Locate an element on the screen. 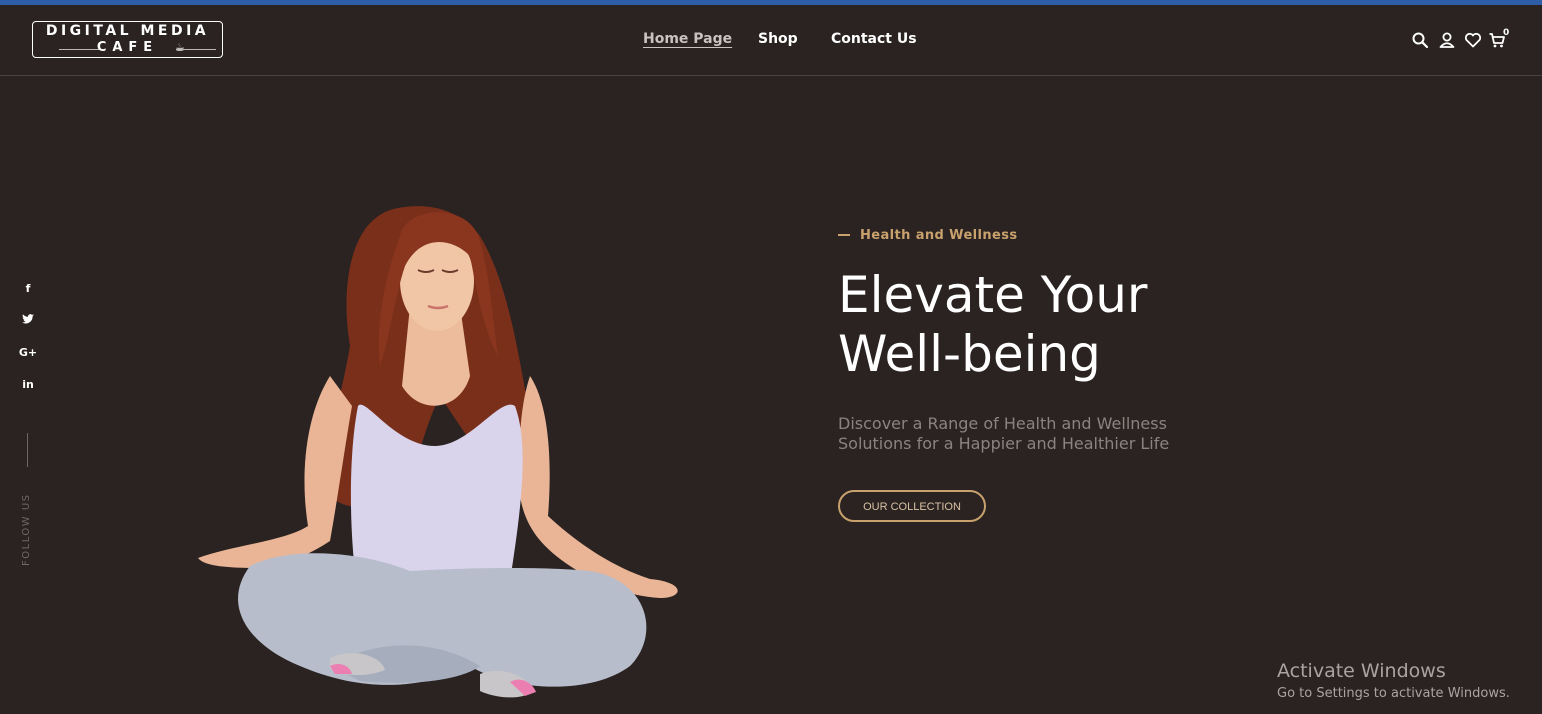  hero-eyebrow: Health and Wellness is located at coordinates (939, 235).